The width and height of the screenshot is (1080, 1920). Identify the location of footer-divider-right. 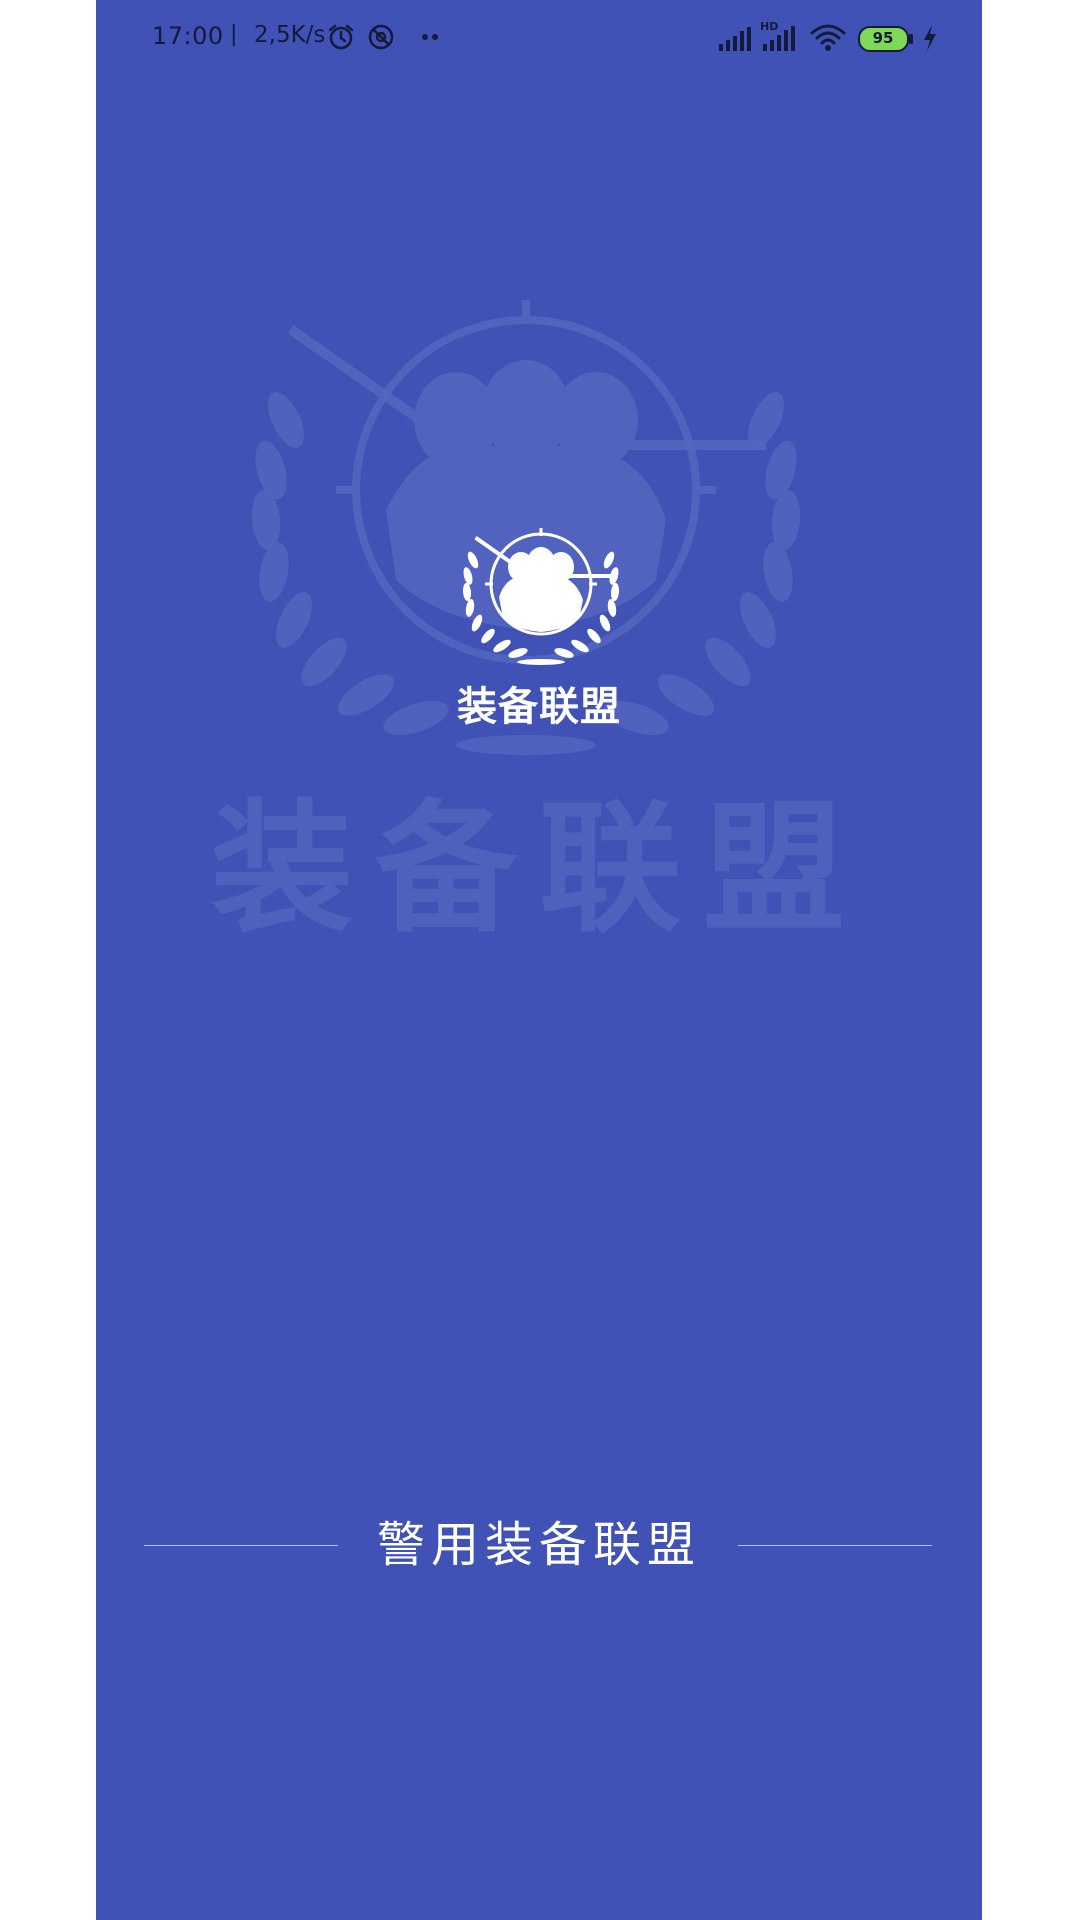
(835, 1545).